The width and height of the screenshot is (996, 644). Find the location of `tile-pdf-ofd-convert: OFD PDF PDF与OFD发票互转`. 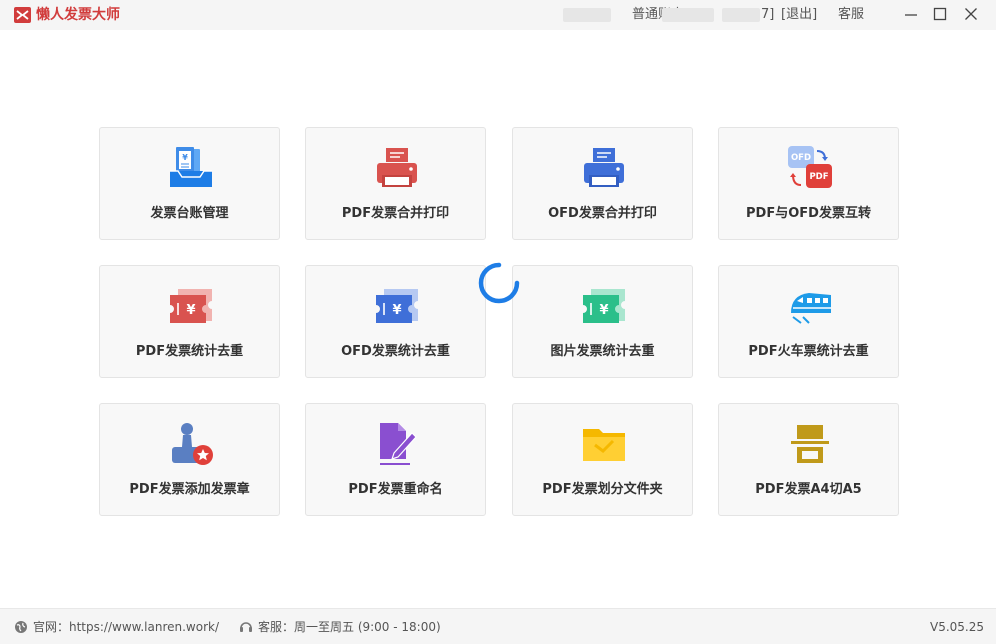

tile-pdf-ofd-convert: OFD PDF PDF与OFD发票互转 is located at coordinates (808, 183).